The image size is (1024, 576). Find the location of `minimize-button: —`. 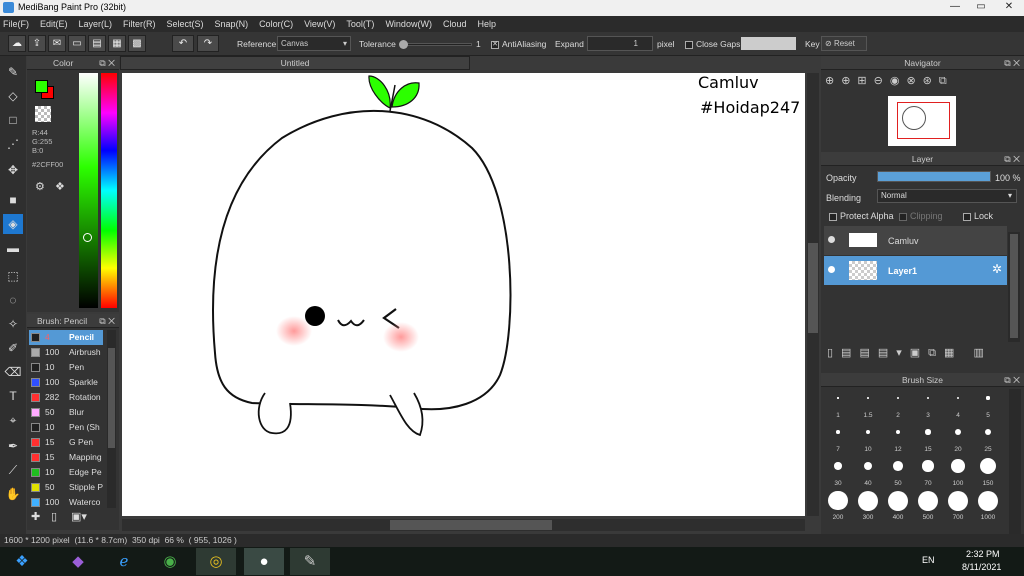

minimize-button: — is located at coordinates (955, 7).